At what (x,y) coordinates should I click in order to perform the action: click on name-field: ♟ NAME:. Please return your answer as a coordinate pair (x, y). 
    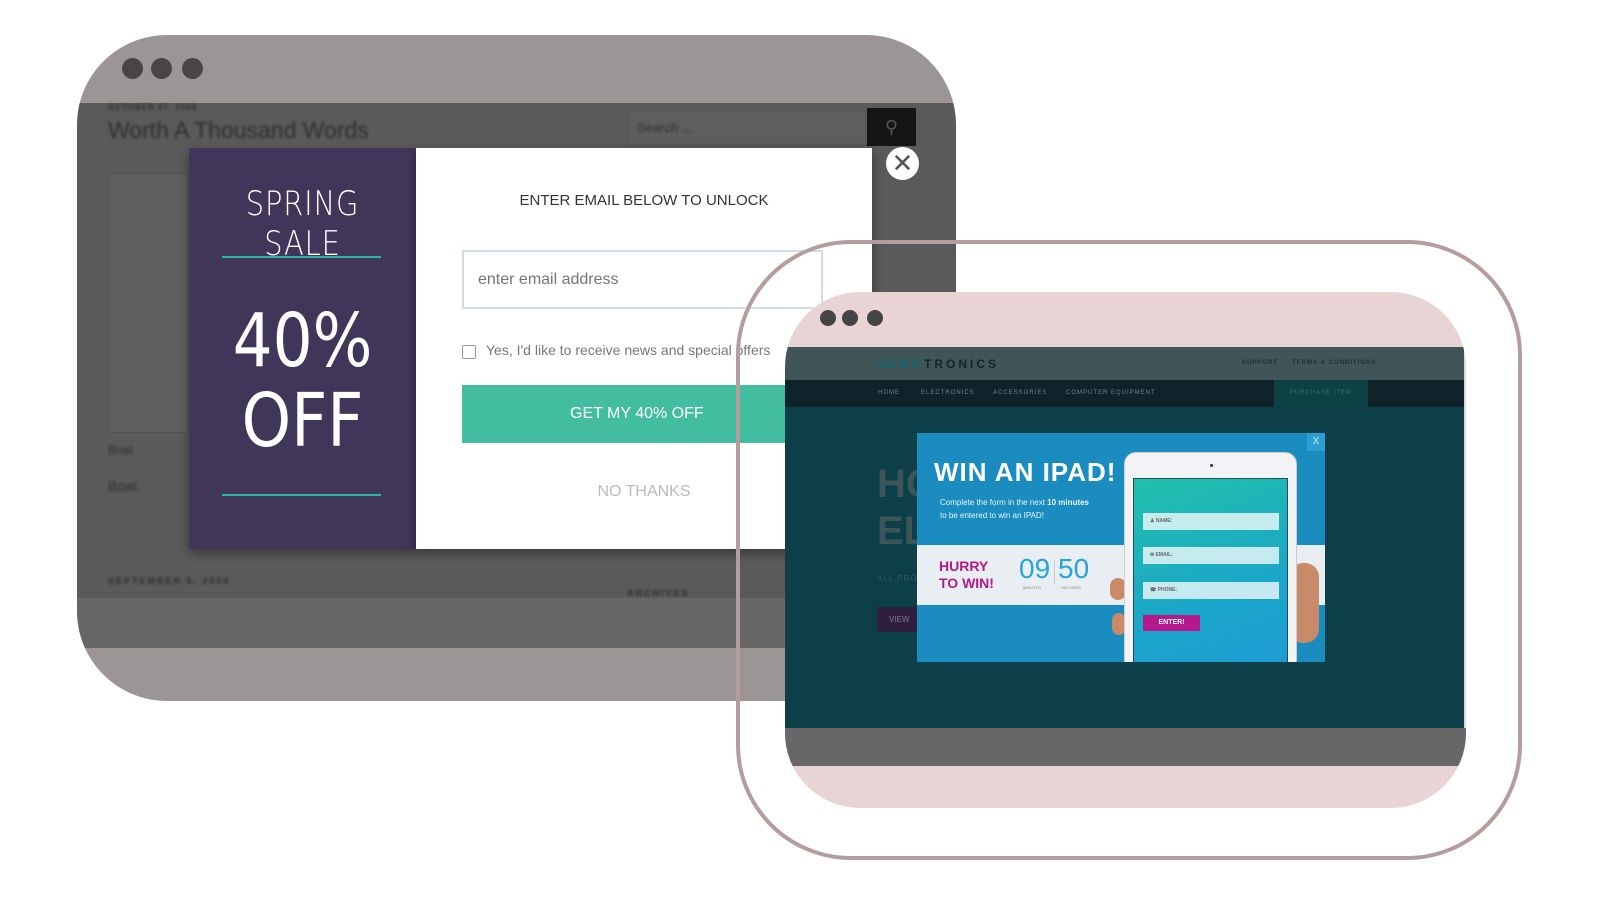
    Looking at the image, I should click on (1211, 521).